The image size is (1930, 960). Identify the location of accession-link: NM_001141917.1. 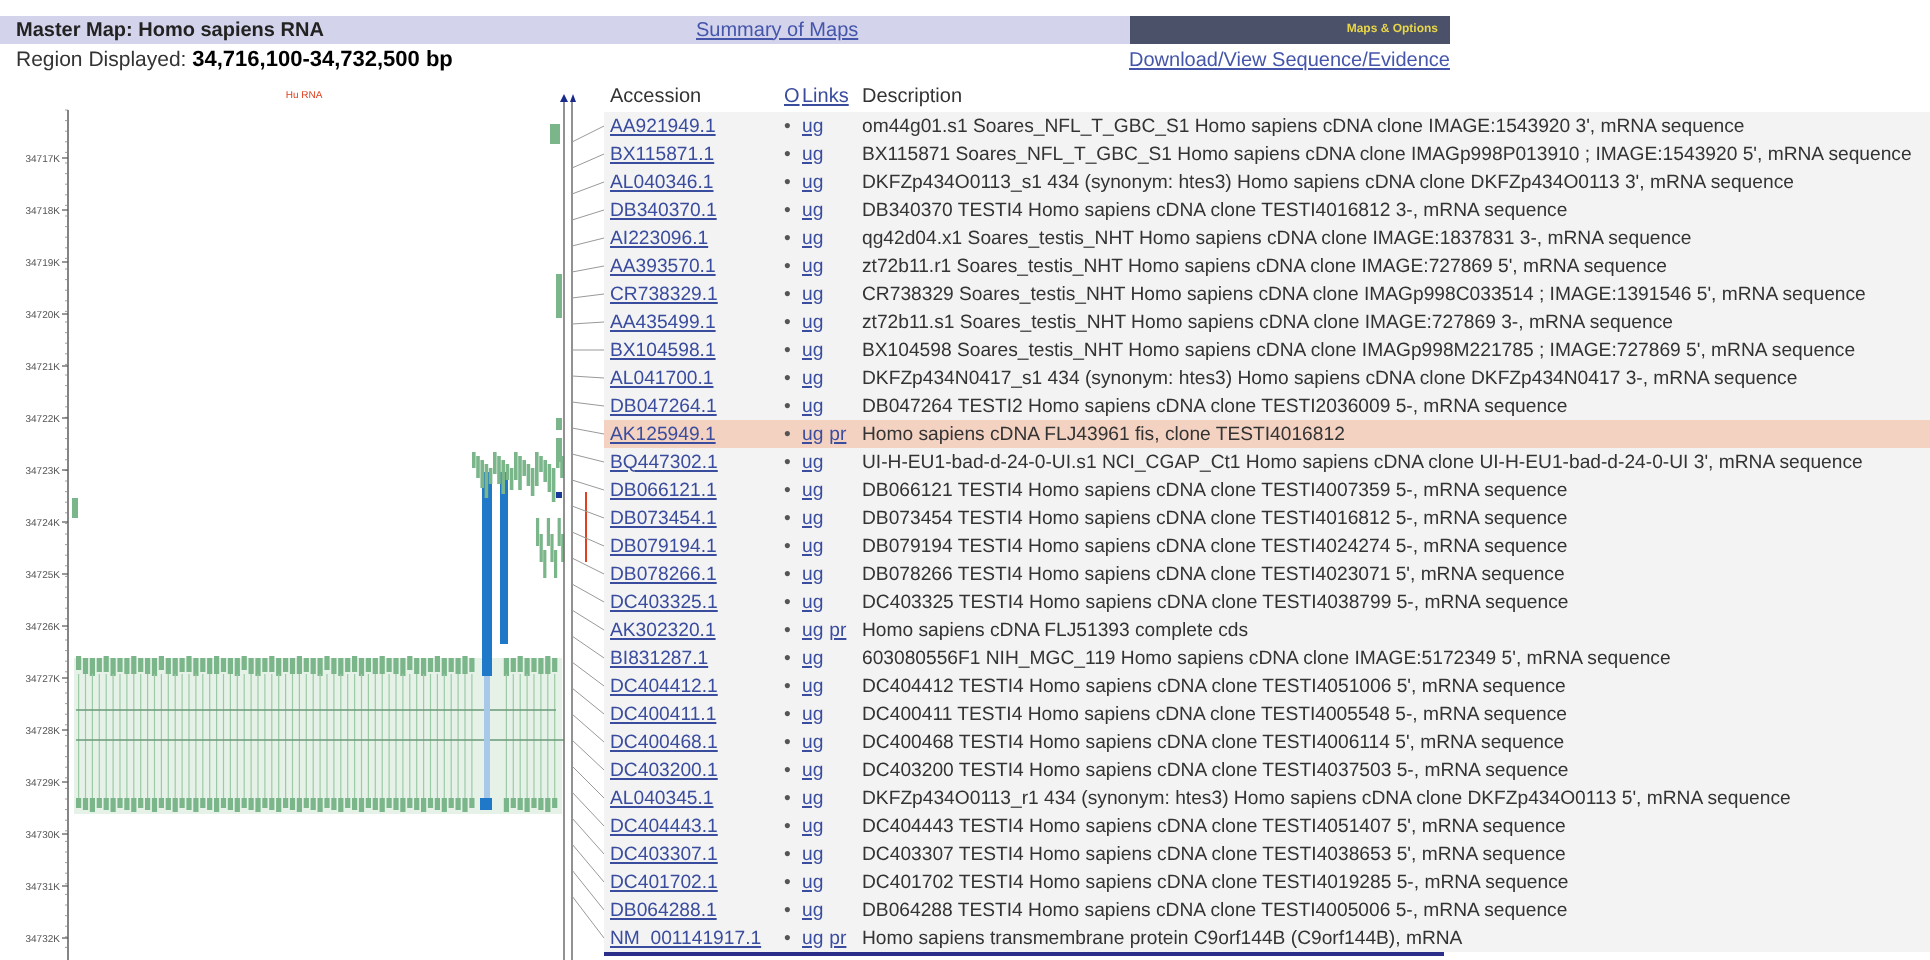
(686, 938).